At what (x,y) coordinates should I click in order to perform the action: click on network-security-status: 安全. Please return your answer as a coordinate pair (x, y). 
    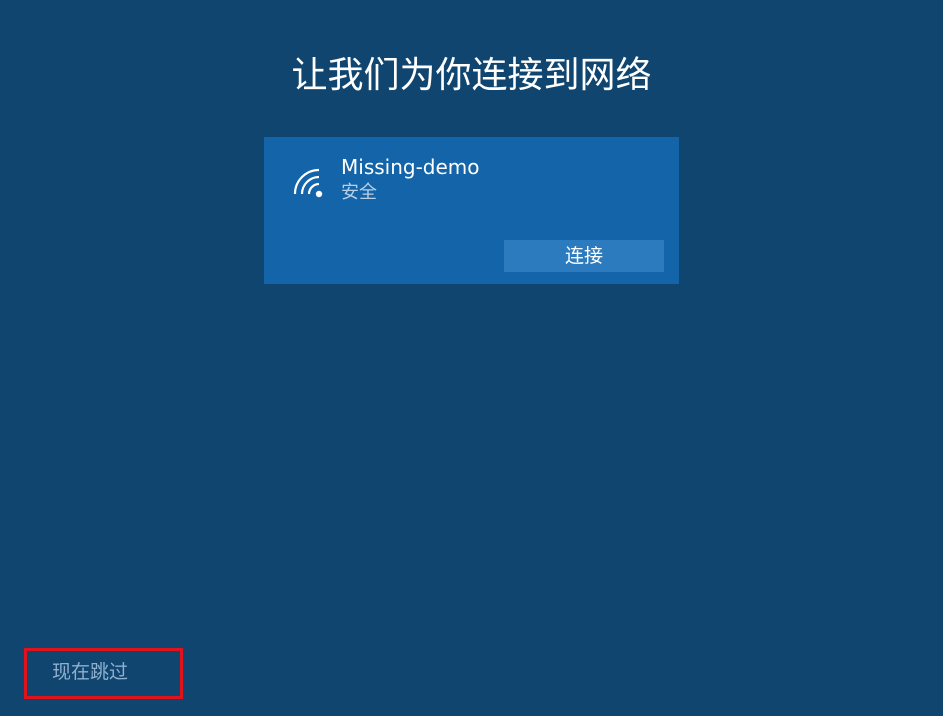
    Looking at the image, I should click on (359, 192).